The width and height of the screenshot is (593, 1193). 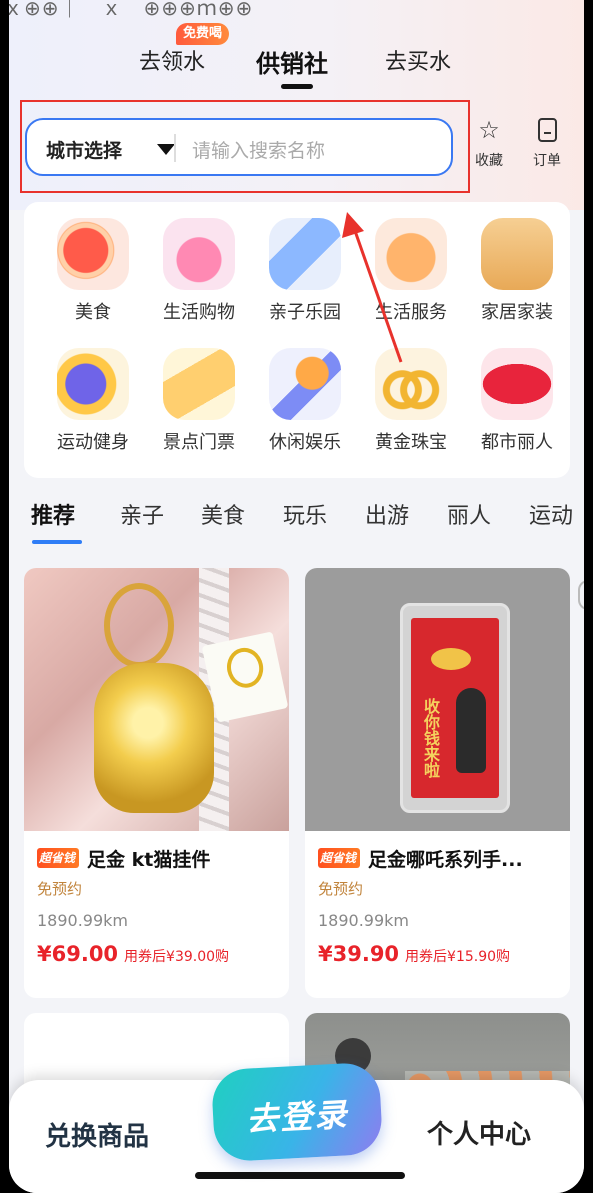 I want to click on category-shopping: 生活购物, so click(x=199, y=271).